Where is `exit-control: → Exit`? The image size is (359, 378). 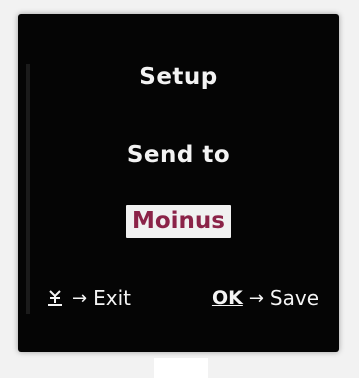
exit-control: → Exit is located at coordinates (87, 298).